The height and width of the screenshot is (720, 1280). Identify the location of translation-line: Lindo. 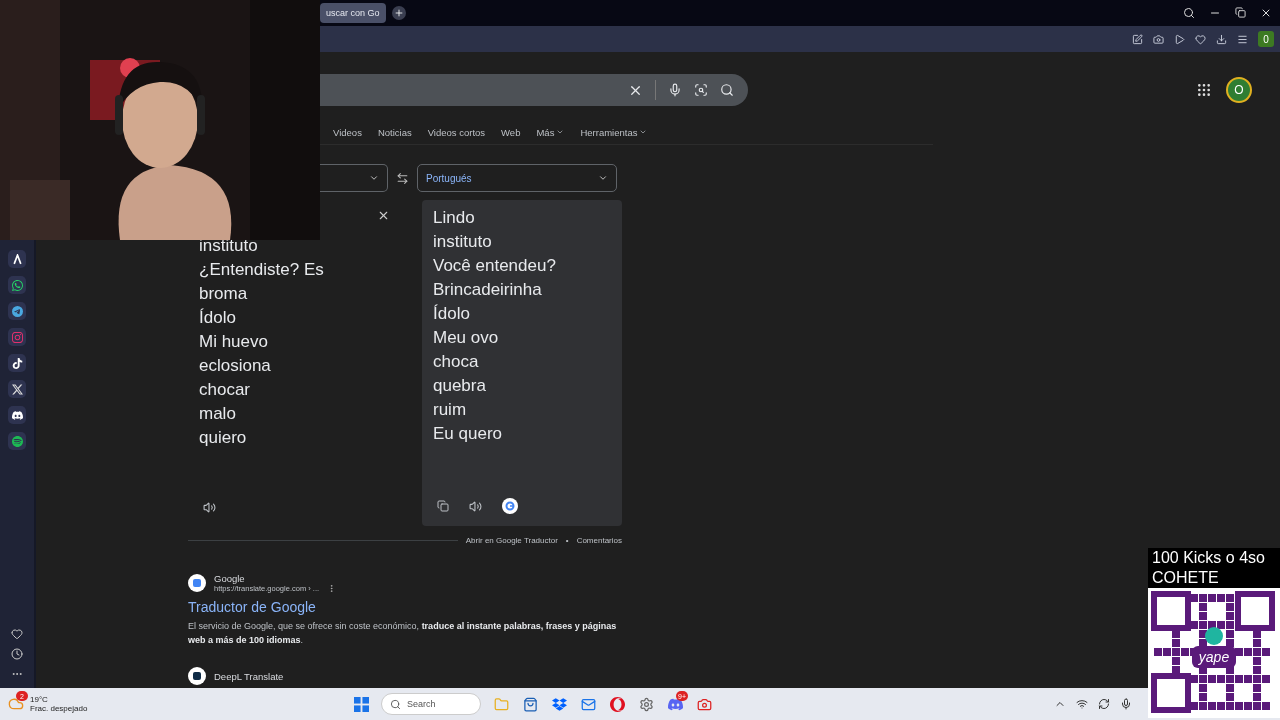
(454, 218).